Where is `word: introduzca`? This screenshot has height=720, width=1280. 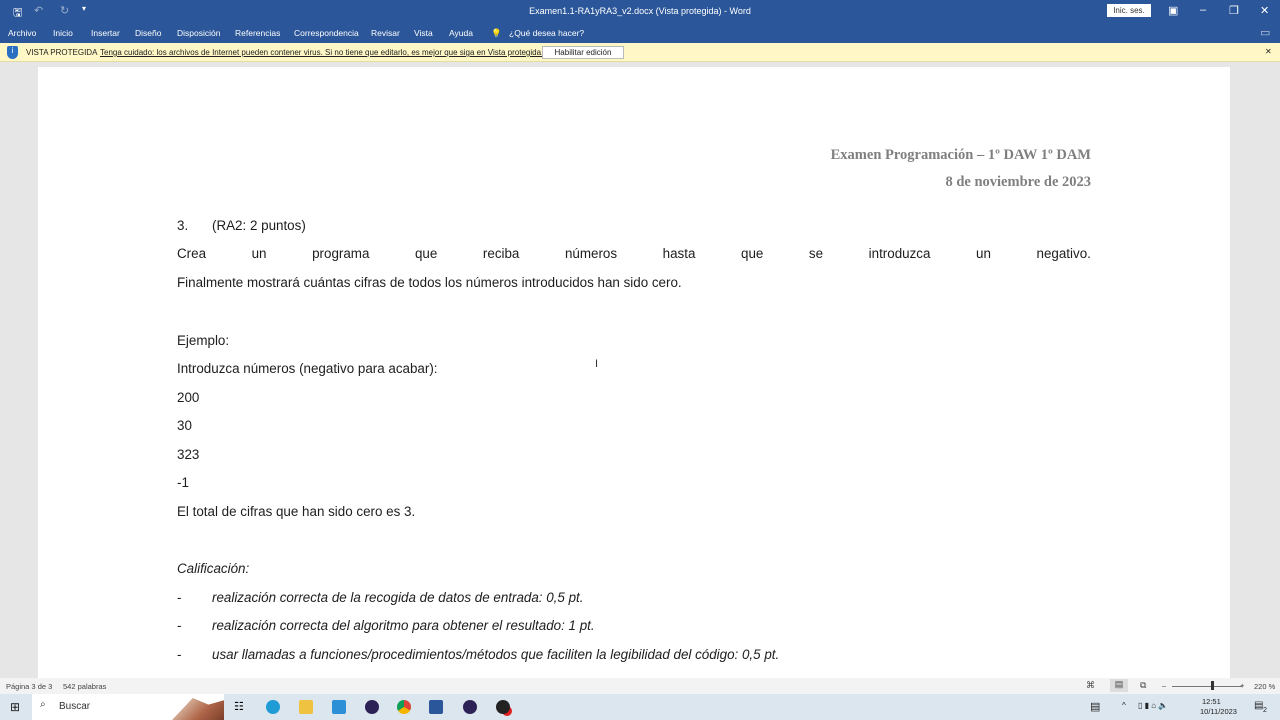 word: introduzca is located at coordinates (899, 253).